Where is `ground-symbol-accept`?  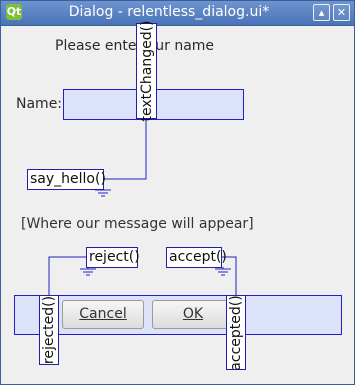
ground-symbol-accept is located at coordinates (223, 271).